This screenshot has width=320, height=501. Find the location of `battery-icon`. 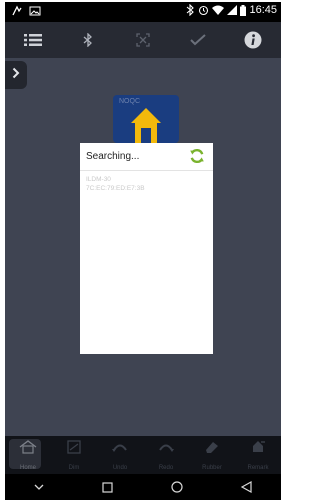

battery-icon is located at coordinates (243, 10).